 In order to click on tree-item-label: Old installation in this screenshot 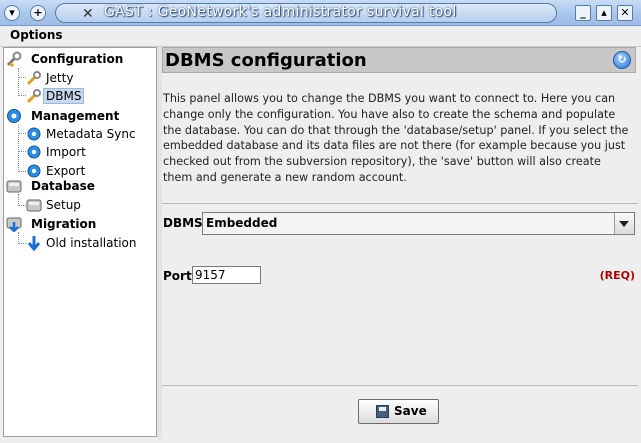, I will do `click(91, 243)`.